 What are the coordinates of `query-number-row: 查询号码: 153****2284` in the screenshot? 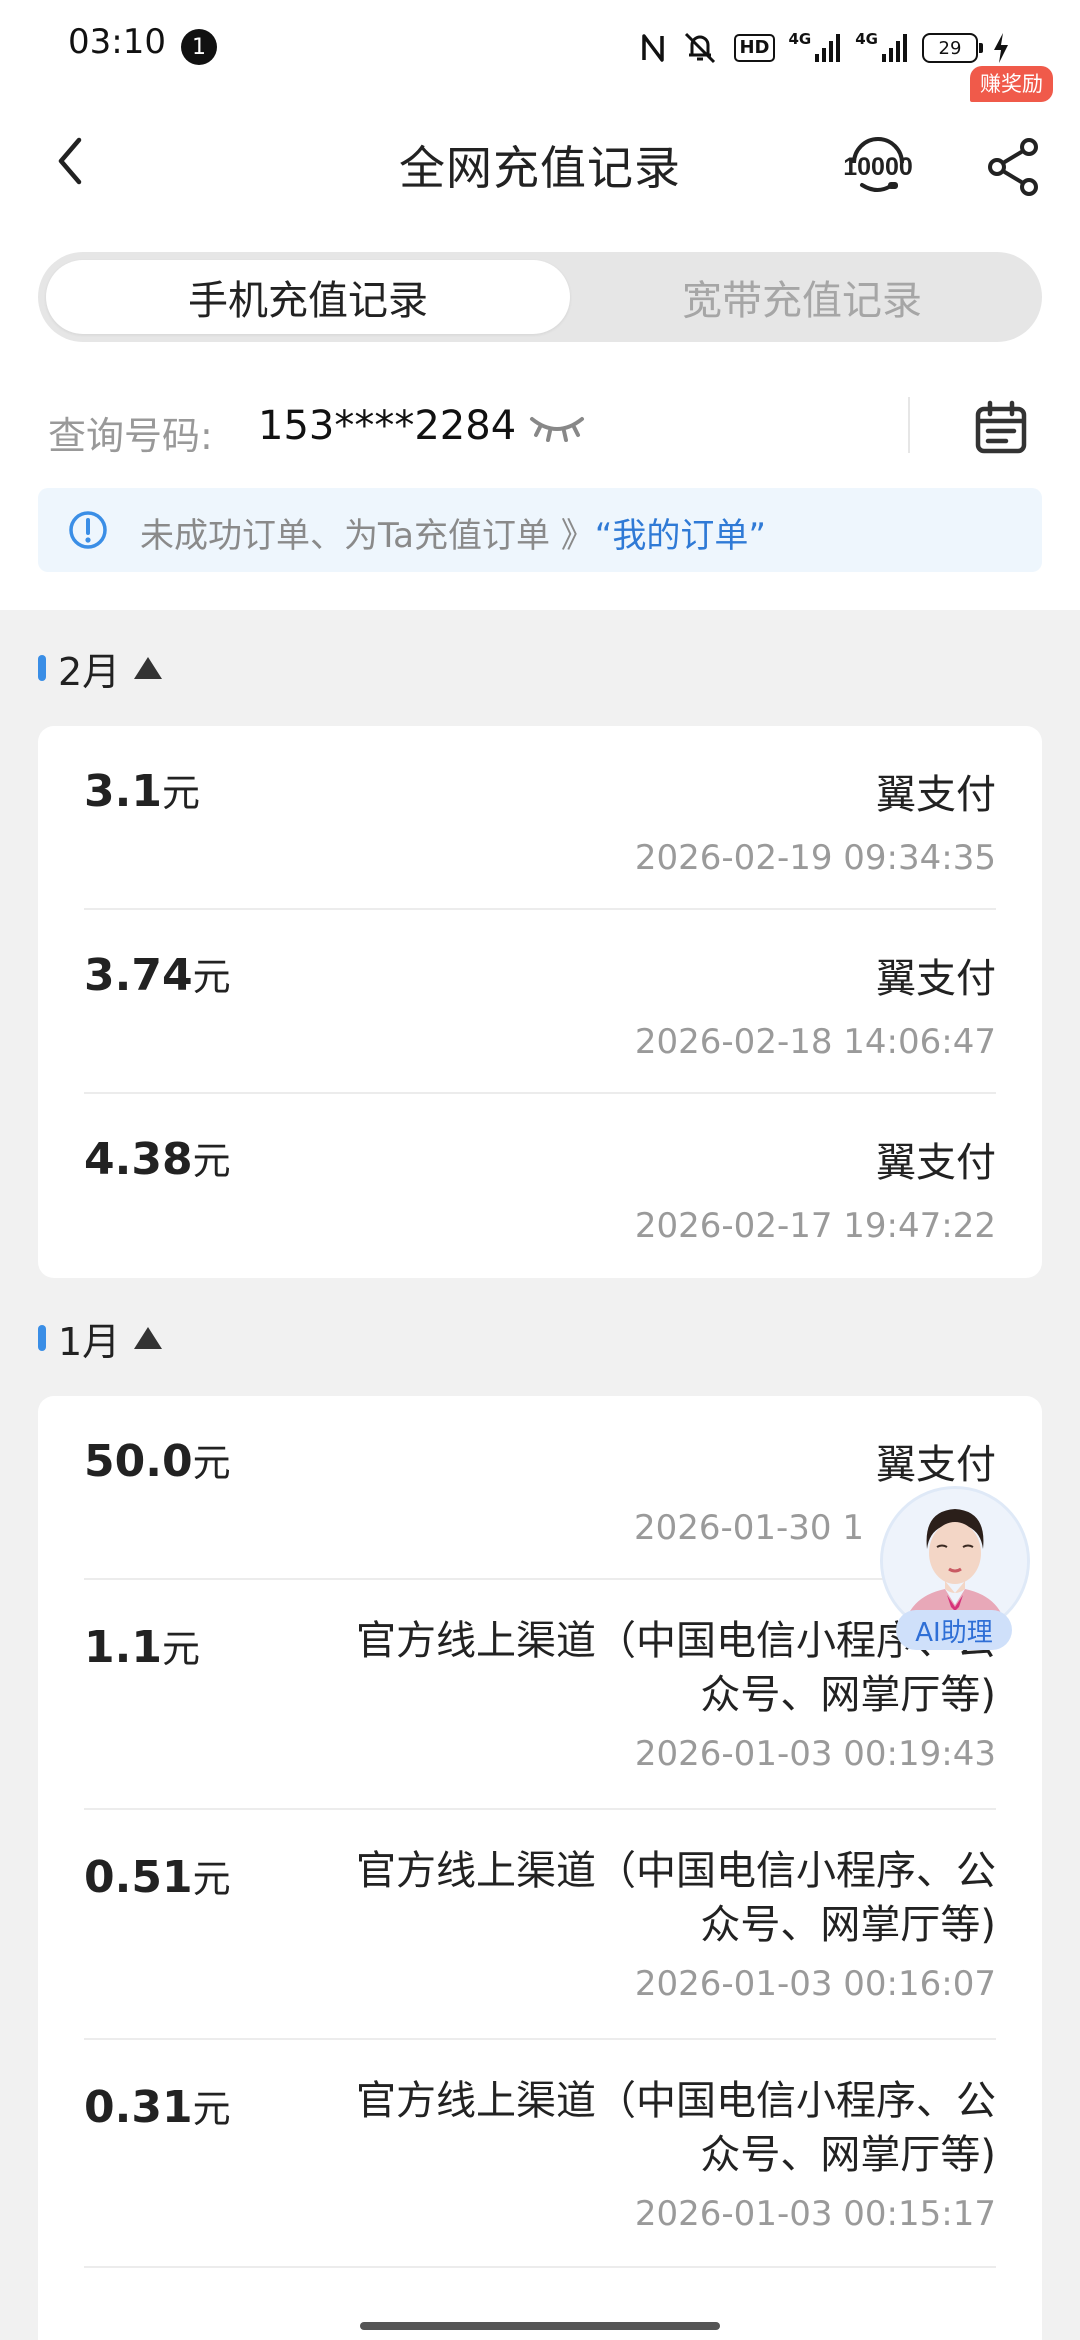 It's located at (543, 430).